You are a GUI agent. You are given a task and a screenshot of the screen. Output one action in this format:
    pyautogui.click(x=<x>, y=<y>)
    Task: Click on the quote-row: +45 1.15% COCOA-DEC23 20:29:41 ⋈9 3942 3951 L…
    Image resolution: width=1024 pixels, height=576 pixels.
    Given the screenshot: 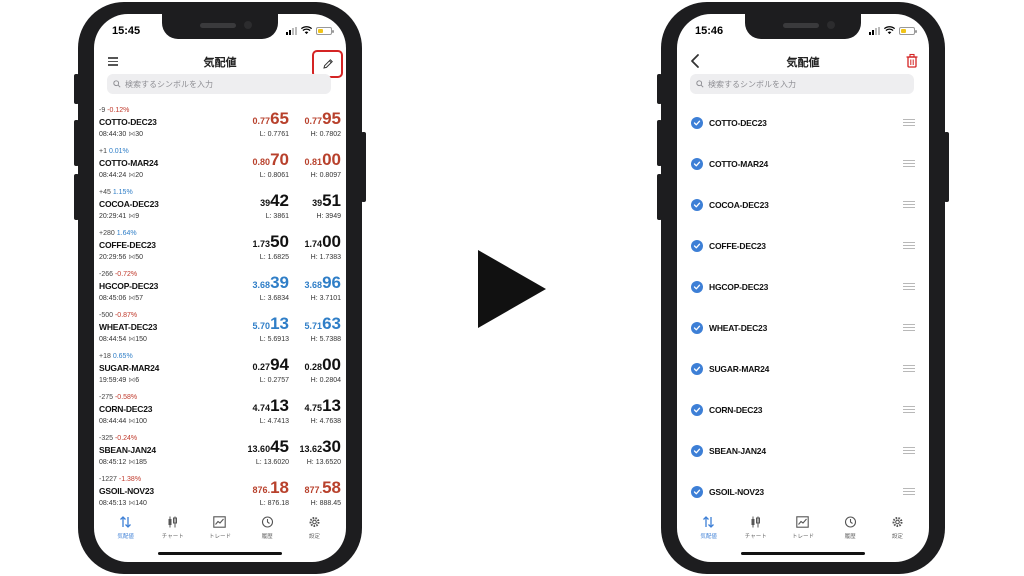 What is the action you would take?
    pyautogui.click(x=220, y=207)
    